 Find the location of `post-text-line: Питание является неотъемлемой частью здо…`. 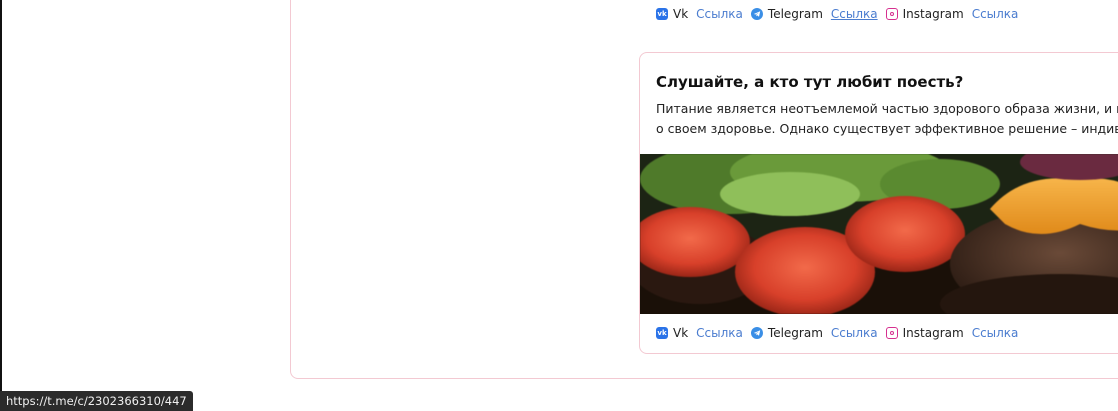

post-text-line: Питание является неотъемлемой частью здо… is located at coordinates (887, 108).